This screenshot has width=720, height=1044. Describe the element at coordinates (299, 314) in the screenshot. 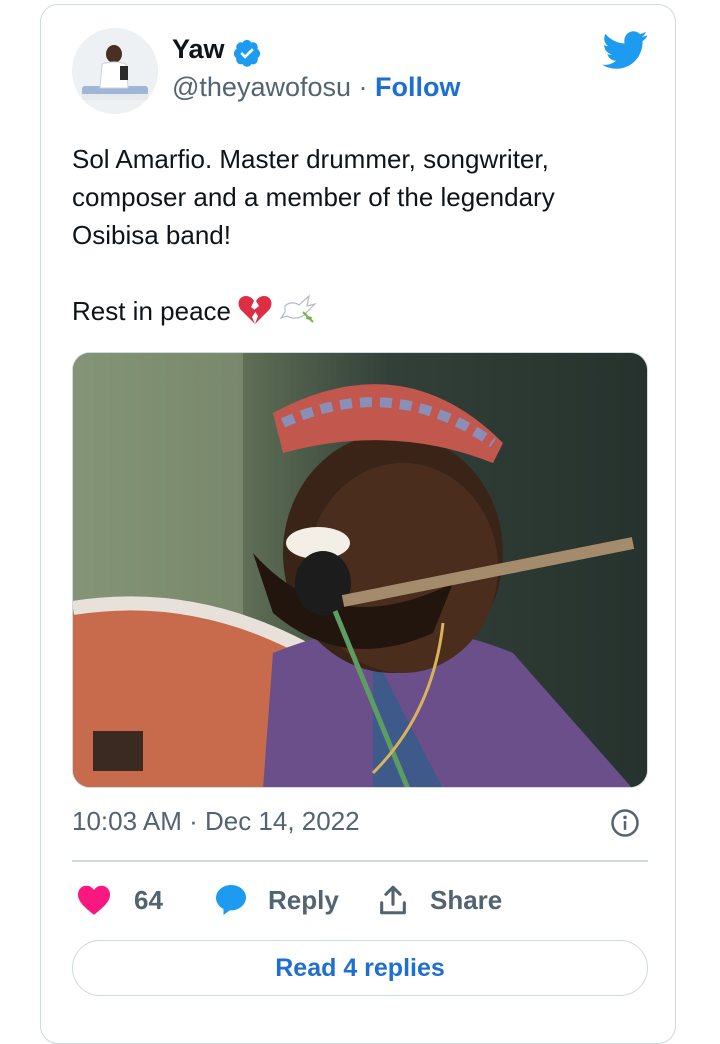

I see `dove-icon` at that location.